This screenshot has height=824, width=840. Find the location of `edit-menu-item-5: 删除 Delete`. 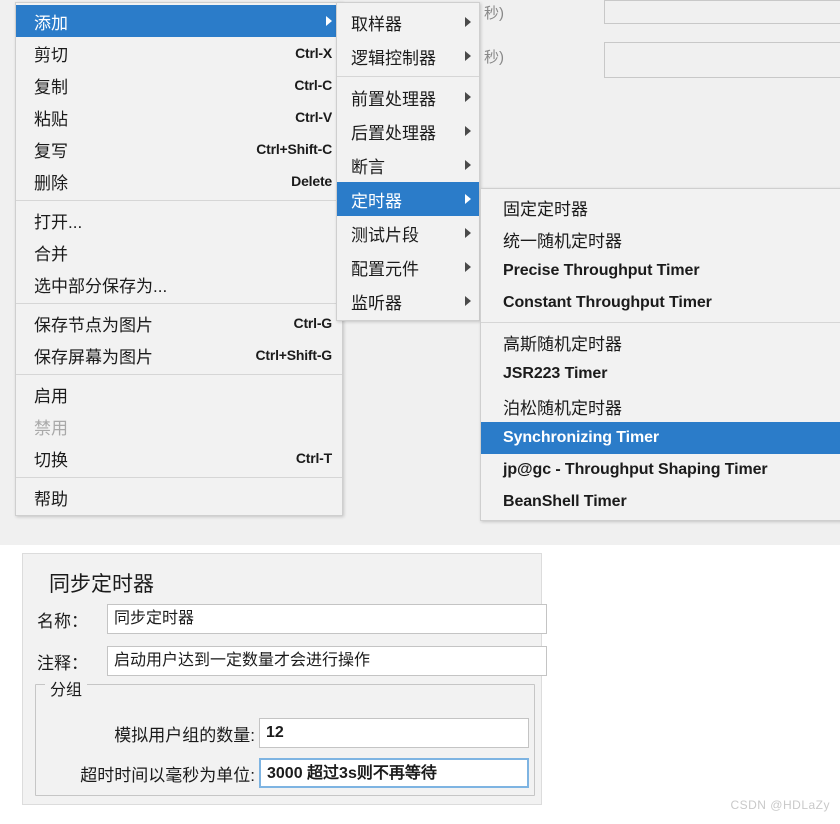

edit-menu-item-5: 删除 Delete is located at coordinates (179, 181).